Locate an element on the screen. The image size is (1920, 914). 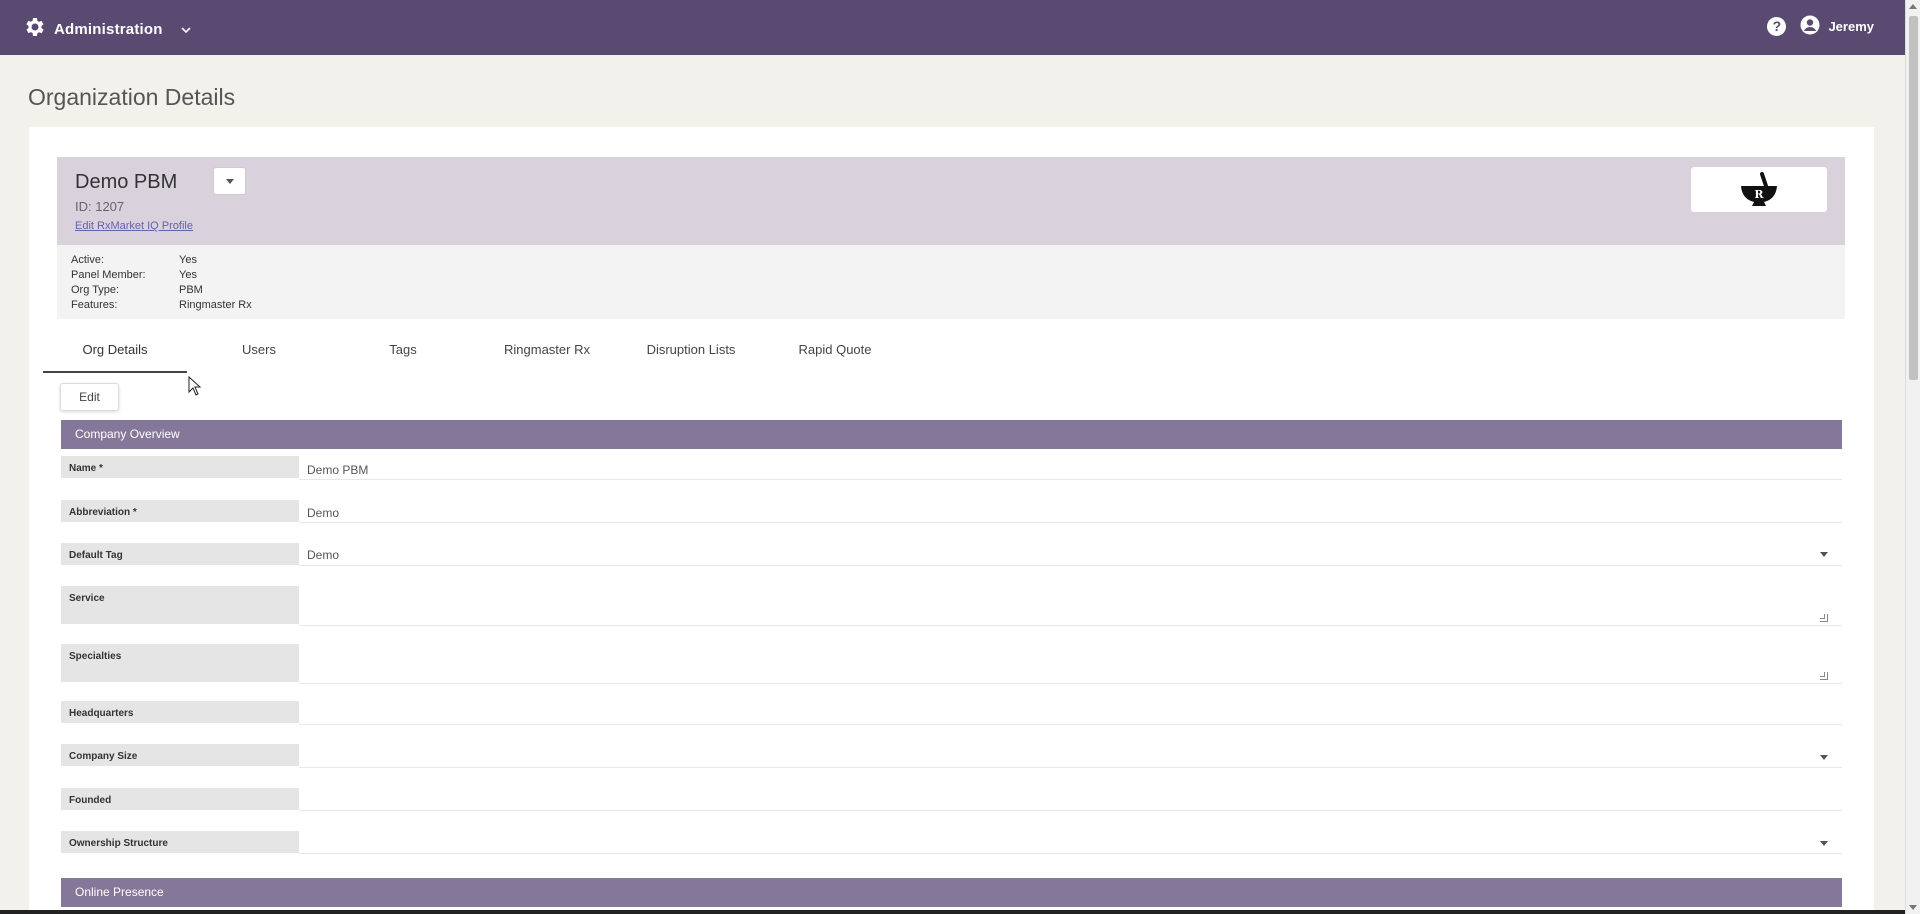
tab-users: Users is located at coordinates (259, 355).